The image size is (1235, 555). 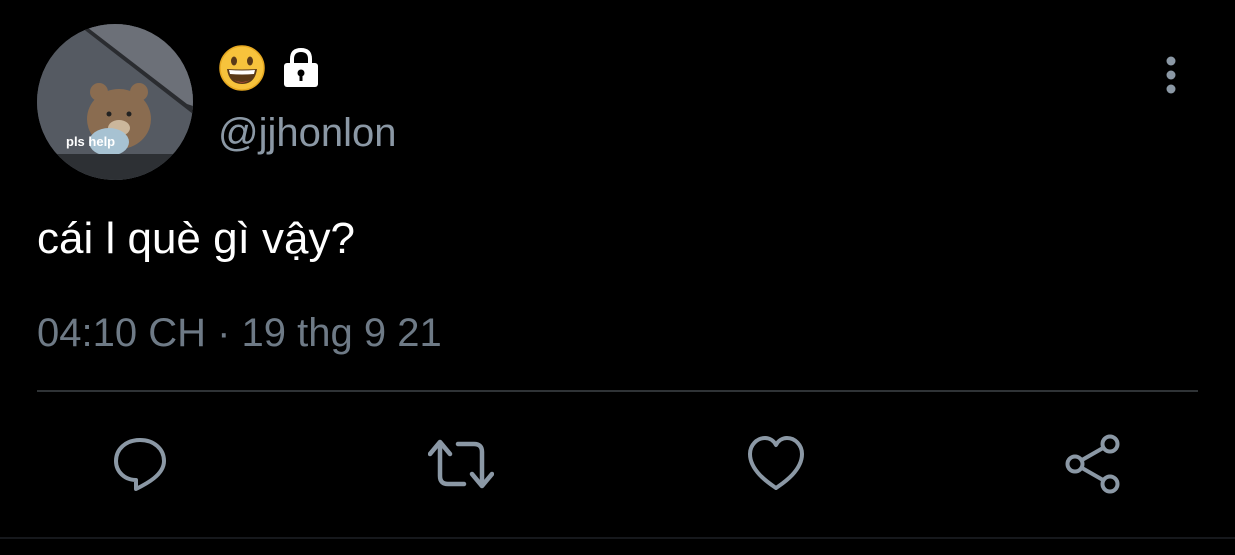 I want to click on avatar-caption: pls help, so click(x=91, y=141).